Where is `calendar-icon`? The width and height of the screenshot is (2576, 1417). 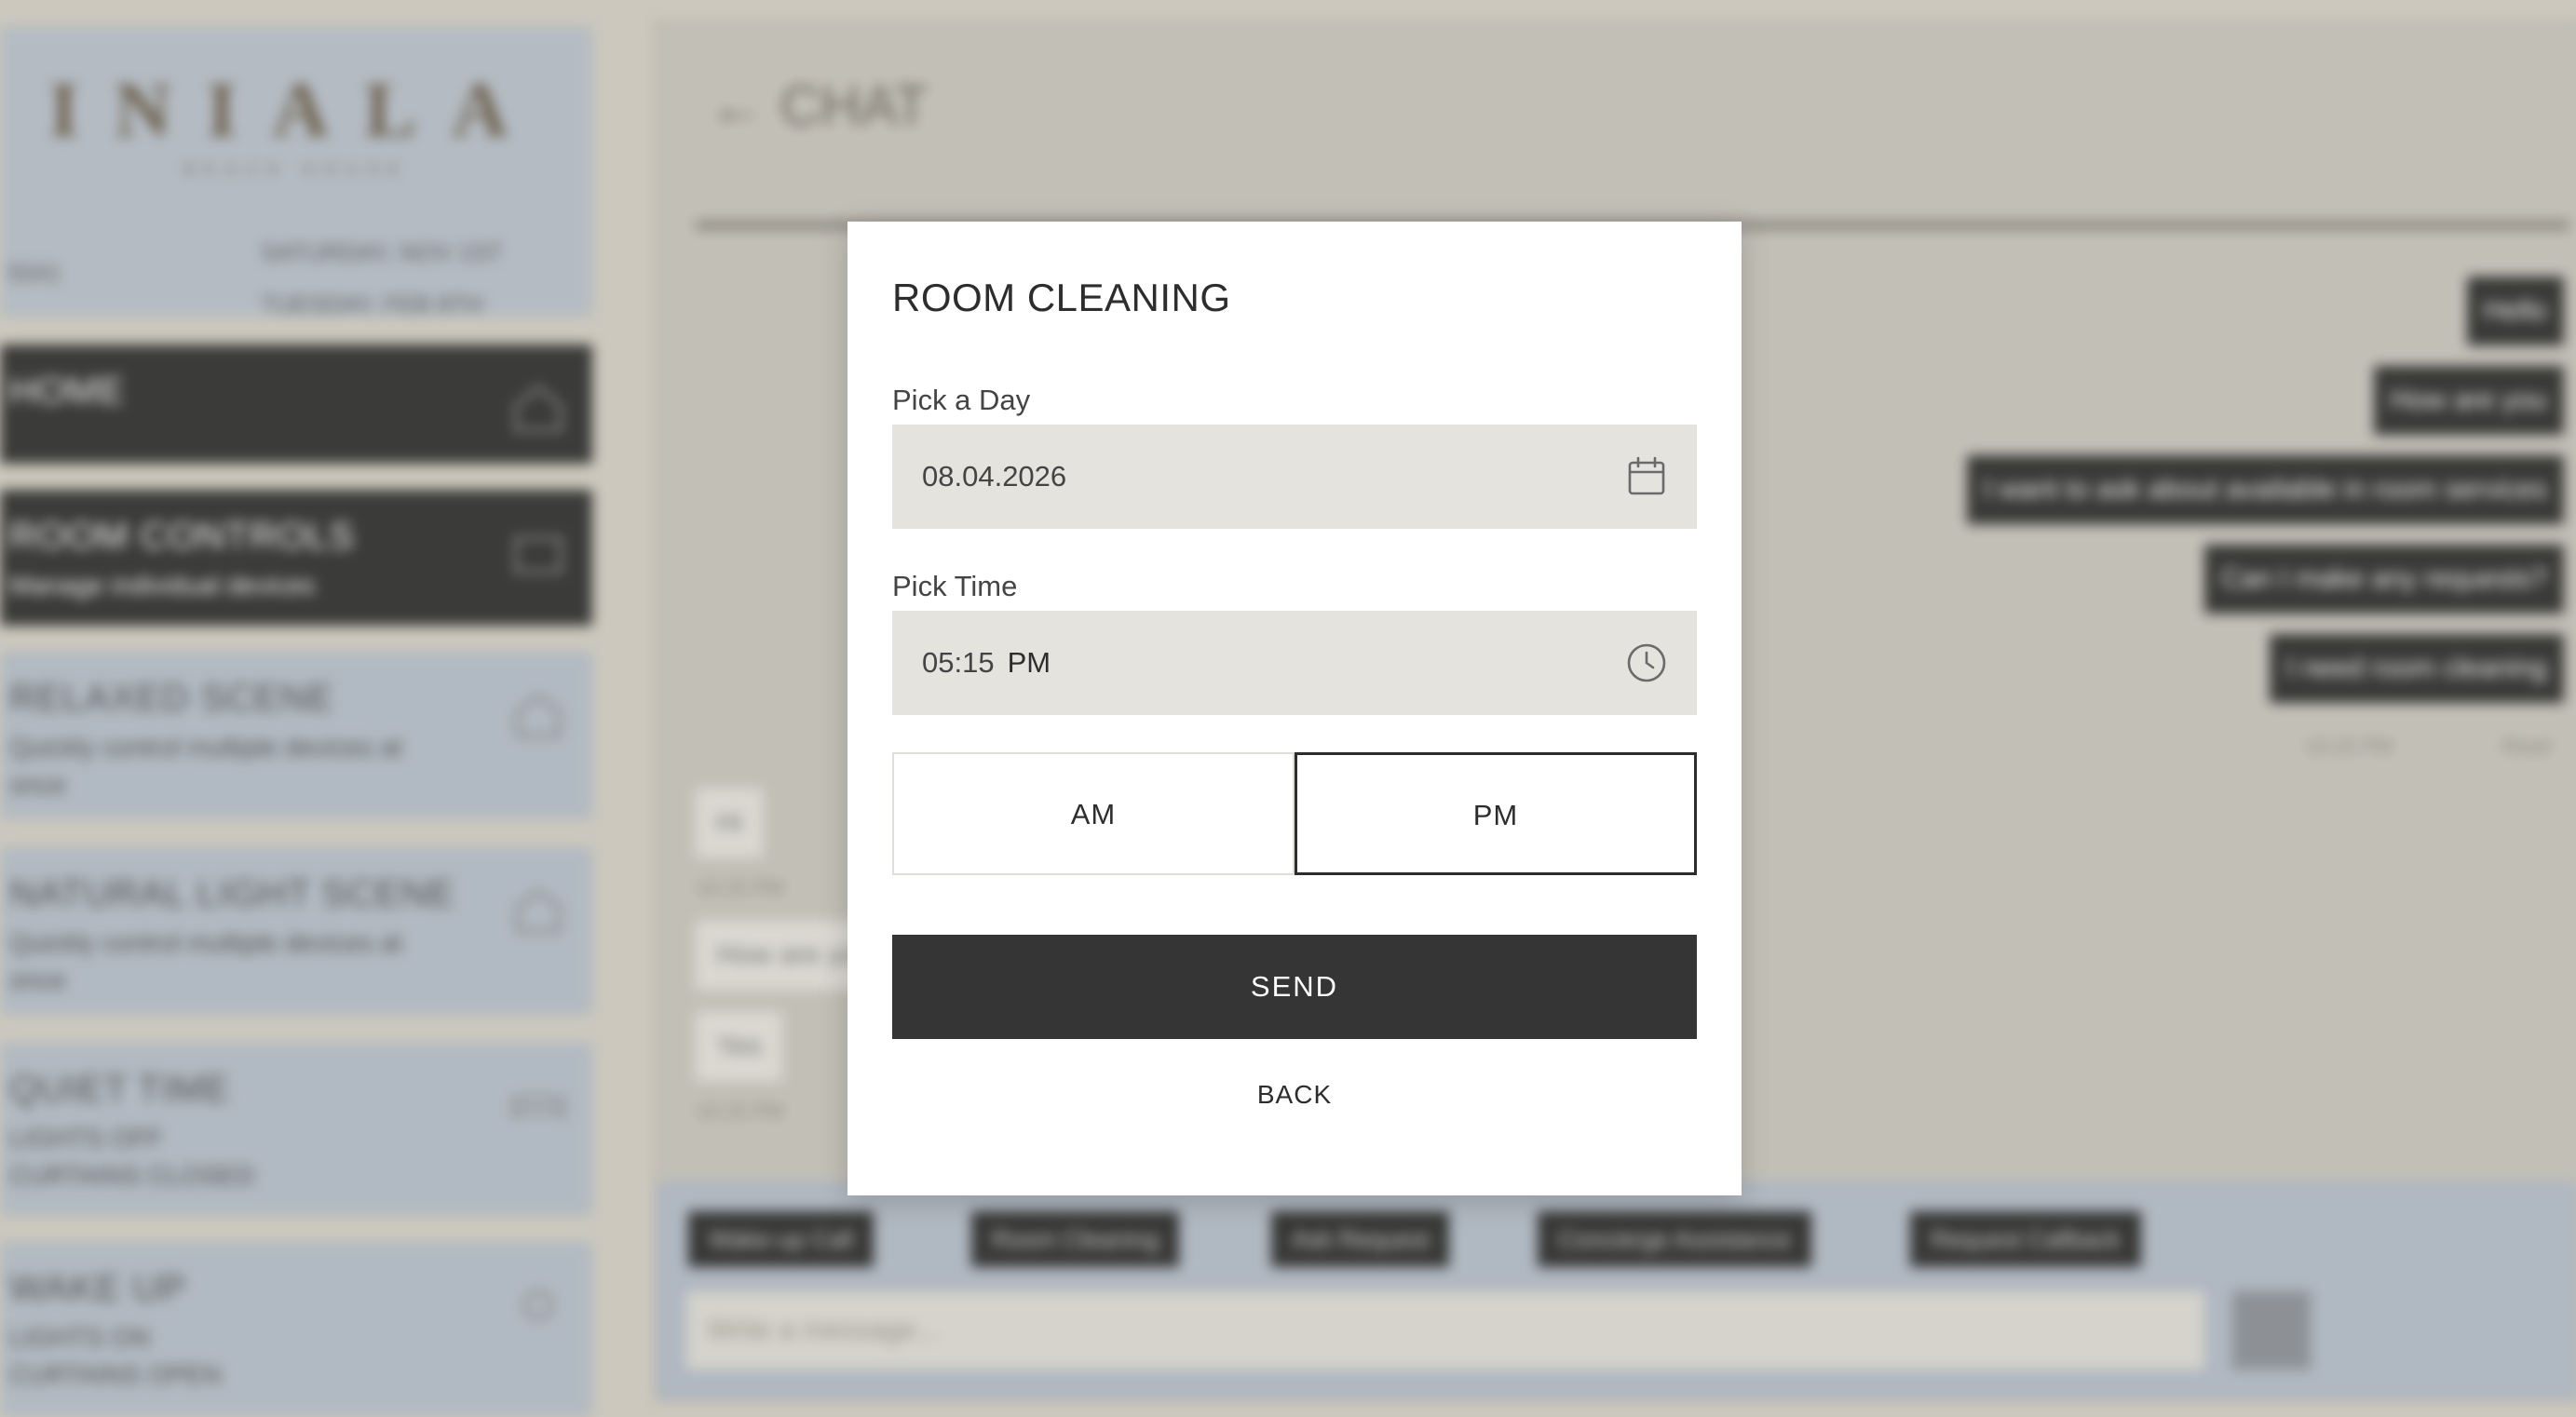
calendar-icon is located at coordinates (1646, 476).